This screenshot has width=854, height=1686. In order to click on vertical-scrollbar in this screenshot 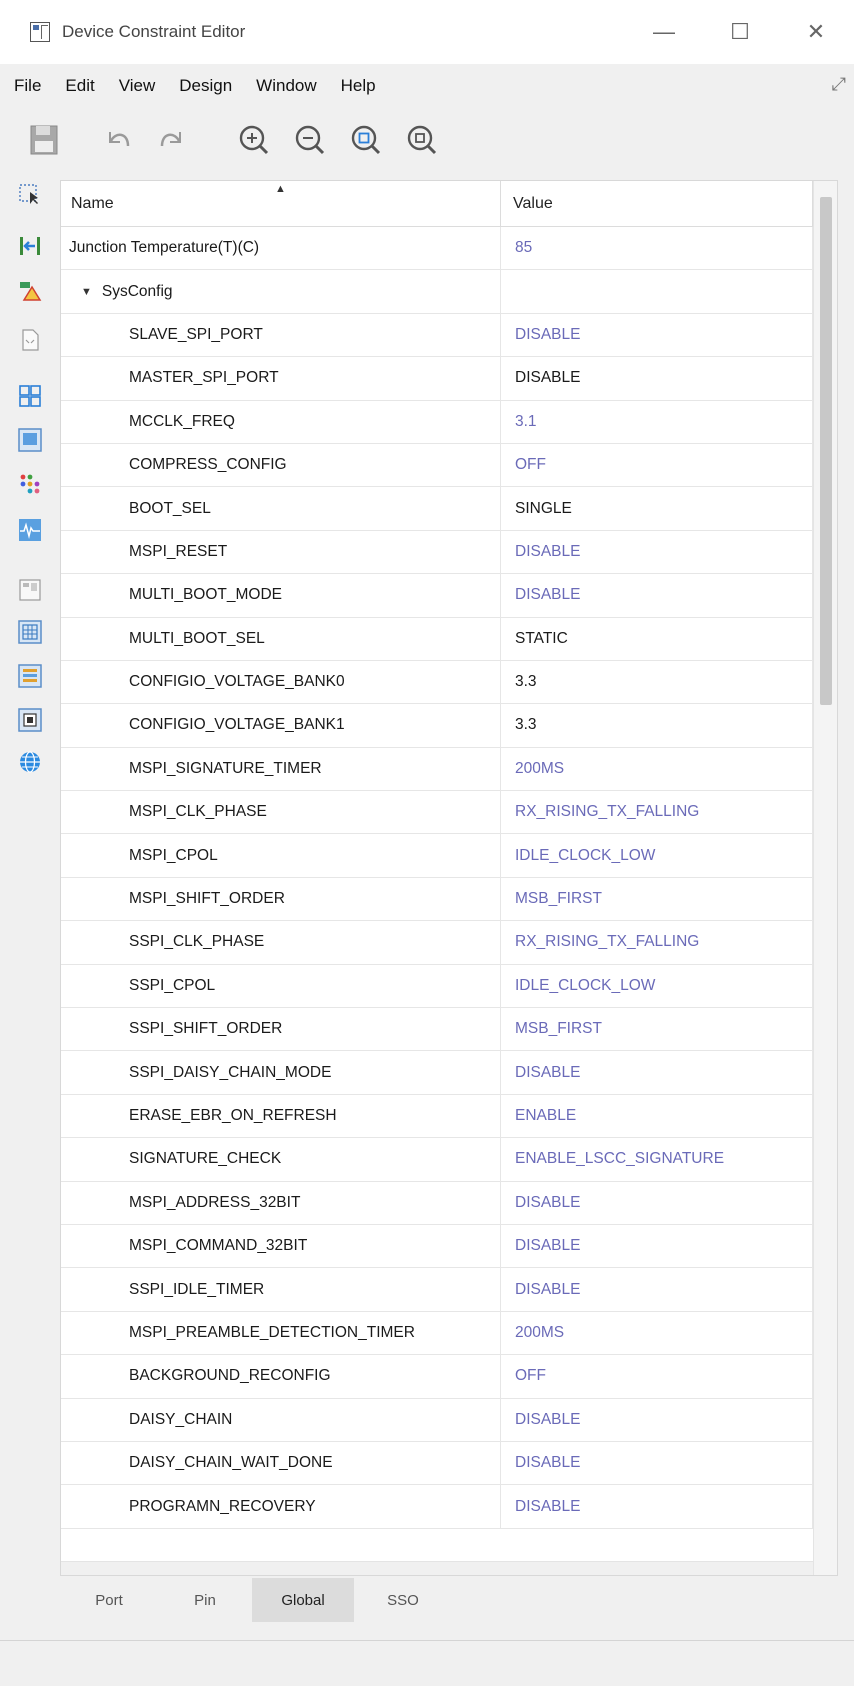, I will do `click(825, 878)`.